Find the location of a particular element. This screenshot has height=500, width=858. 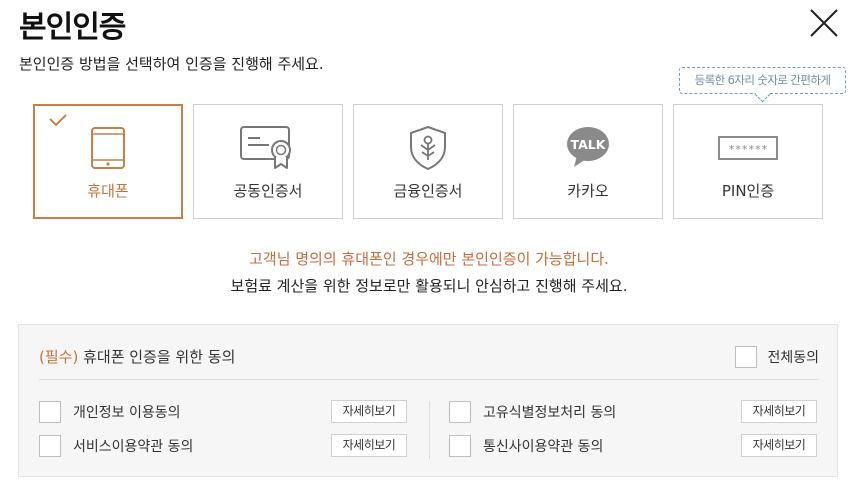

privacy-detail-button: 자세히보기 is located at coordinates (369, 411).